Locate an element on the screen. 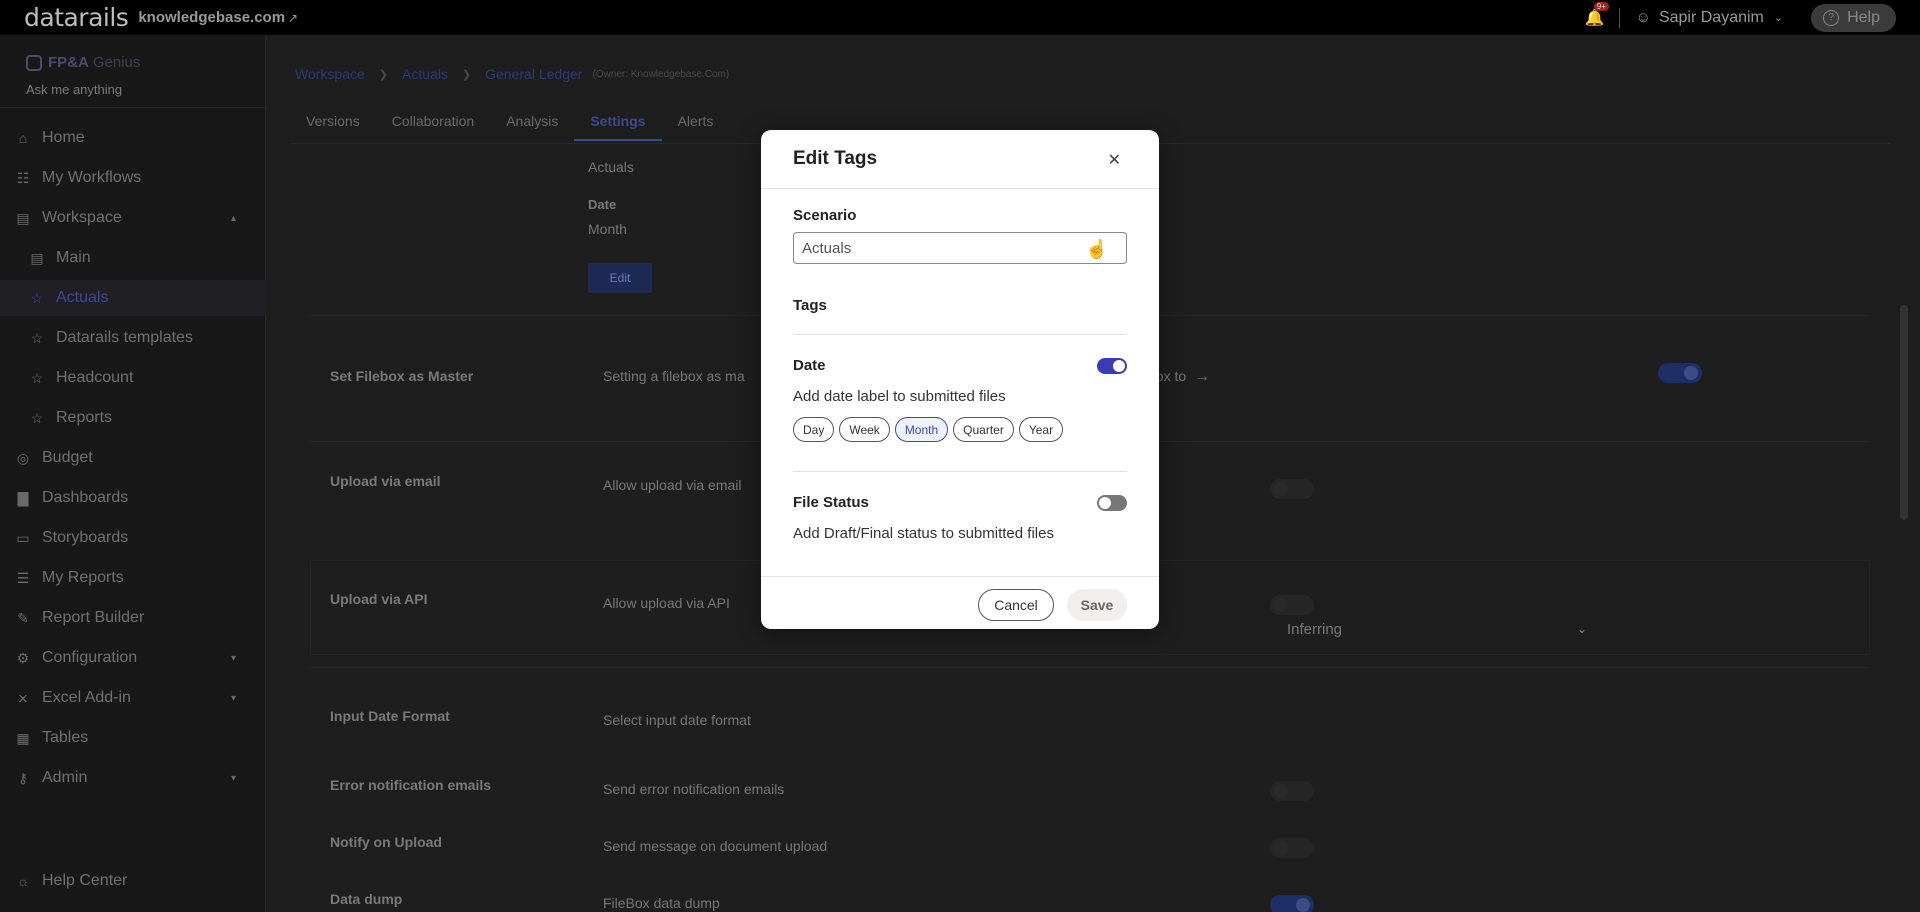  divider is located at coordinates (1619, 17).